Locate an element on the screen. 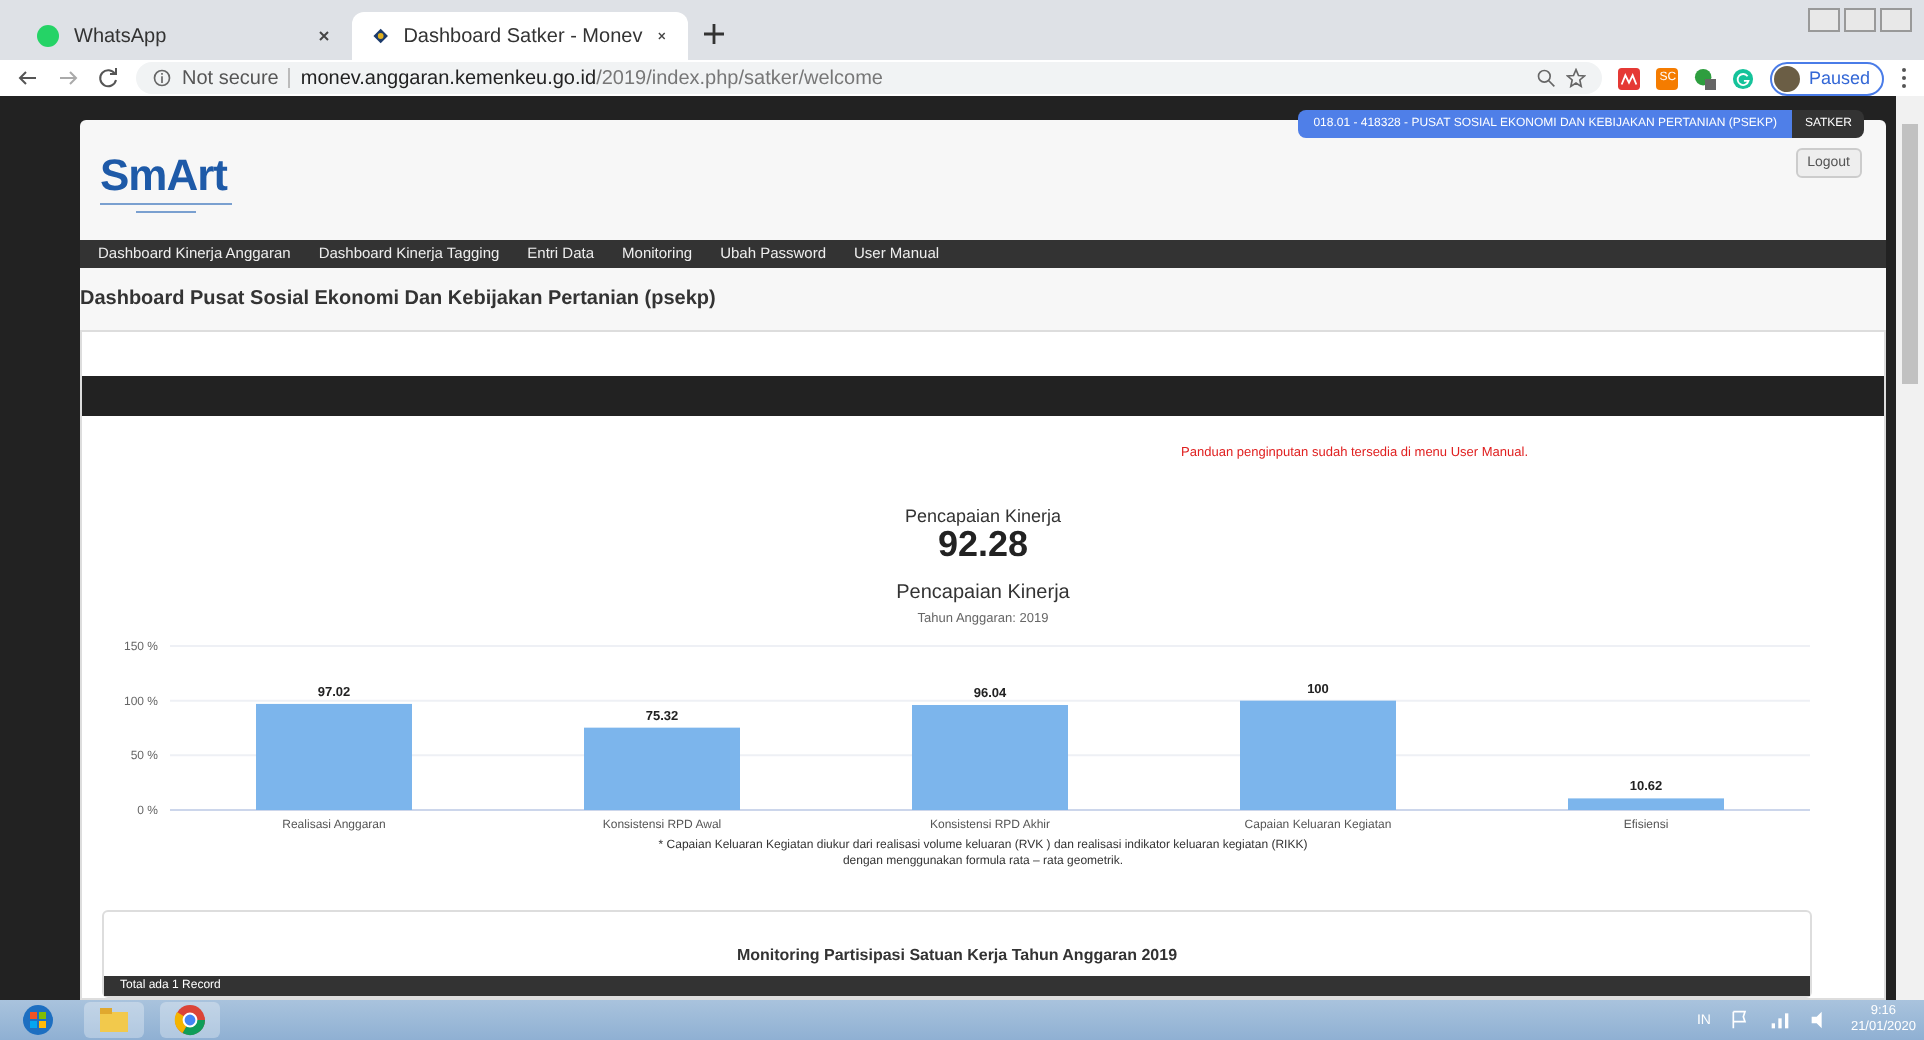 The height and width of the screenshot is (1040, 1924). url-text: monev.anggaran.kemenkeu.go.id/2019/index.php/satker/welcome is located at coordinates (591, 78).